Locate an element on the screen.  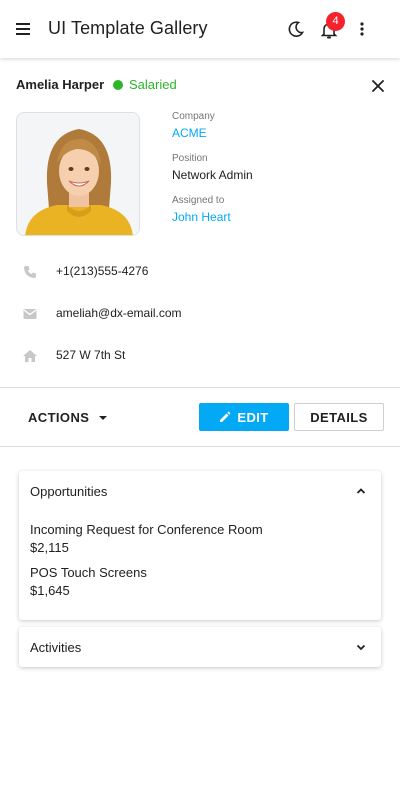
company-link: ACME is located at coordinates (189, 133).